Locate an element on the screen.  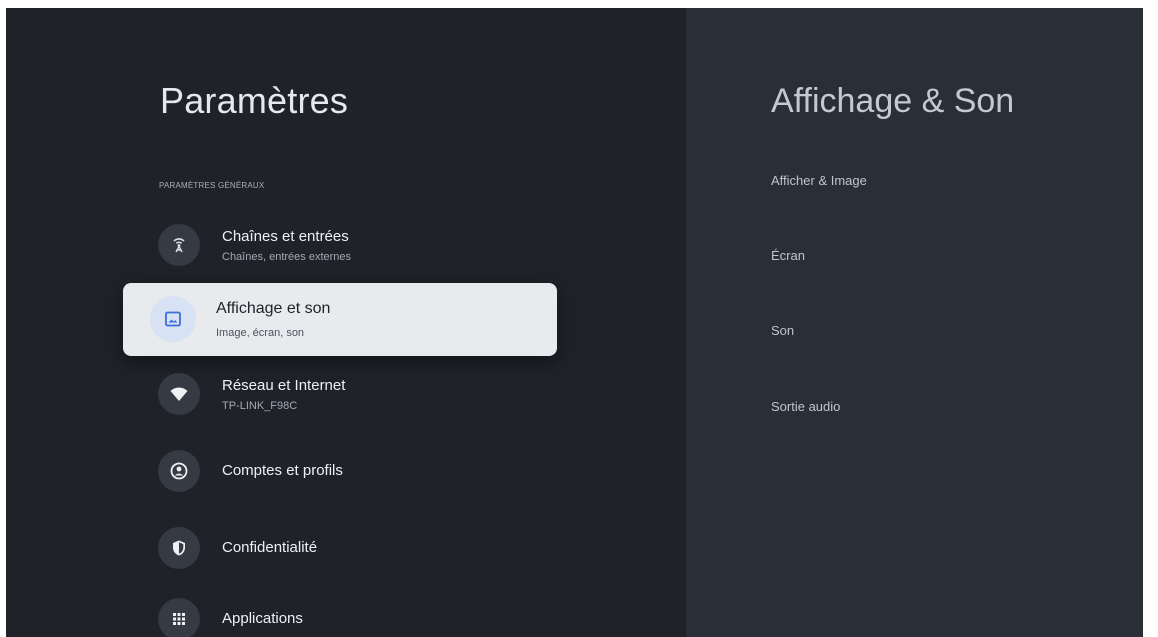
display-image-icon is located at coordinates (173, 319).